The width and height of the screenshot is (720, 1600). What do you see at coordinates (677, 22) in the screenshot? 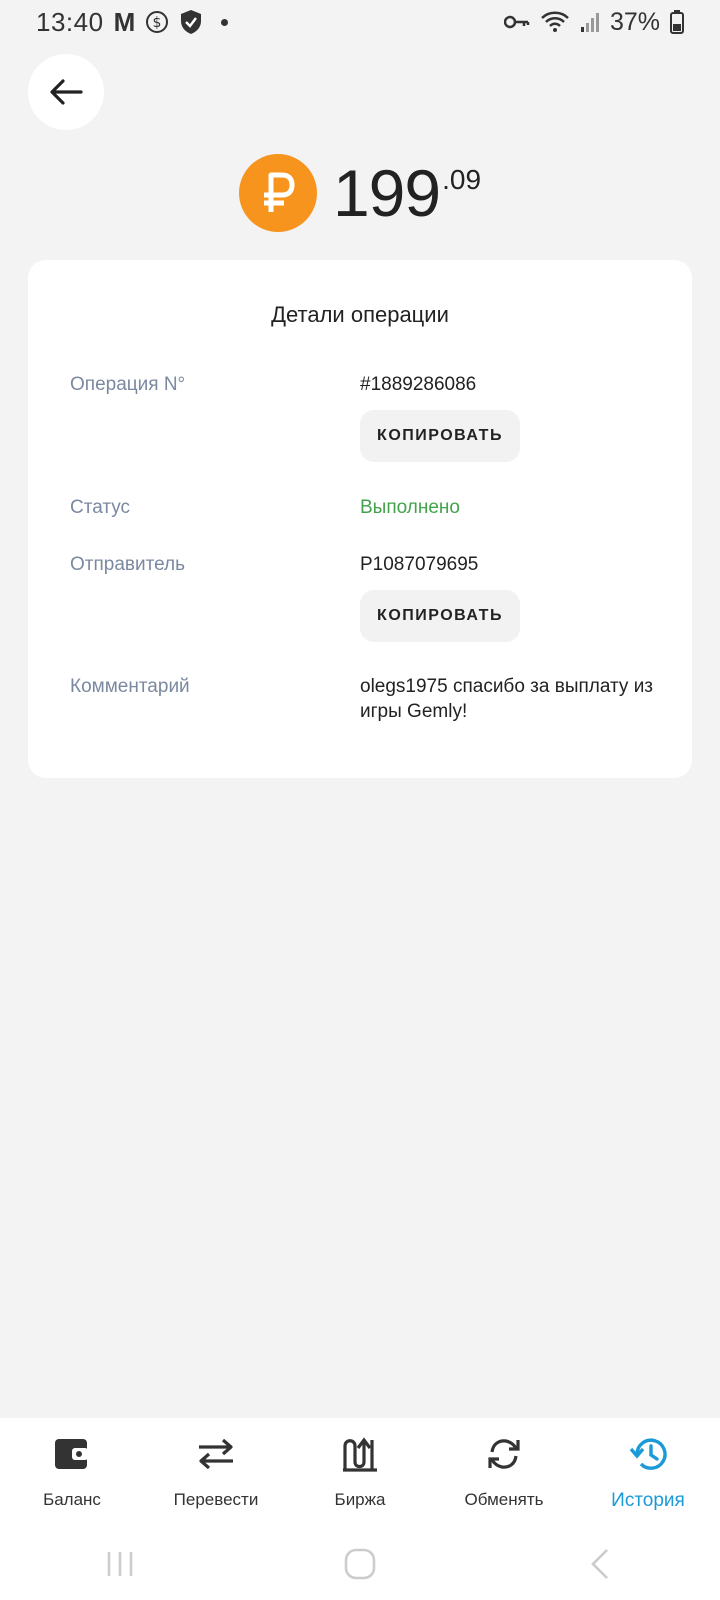
I see `battery-icon` at bounding box center [677, 22].